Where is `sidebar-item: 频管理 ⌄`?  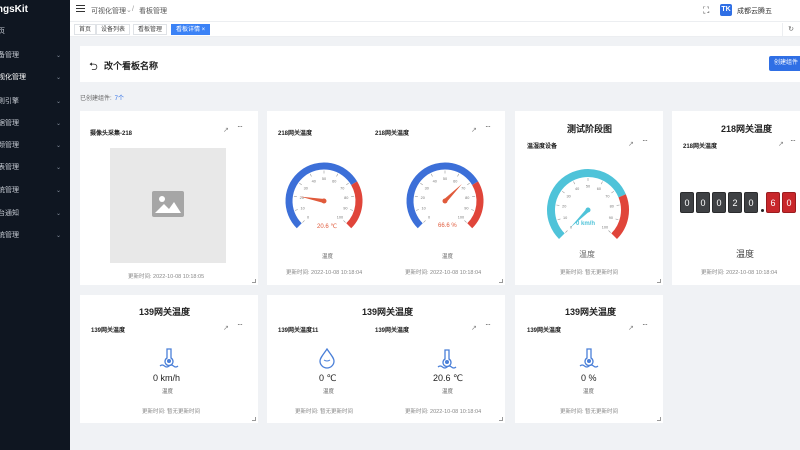 sidebar-item: 频管理 ⌄ is located at coordinates (35, 146).